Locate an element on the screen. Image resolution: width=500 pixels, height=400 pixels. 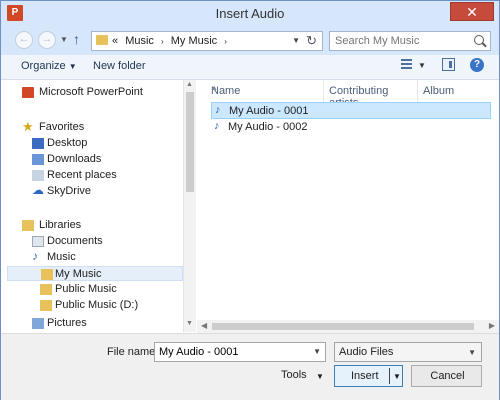
insert-options-dropdown-icon: ▼ is located at coordinates (397, 376).